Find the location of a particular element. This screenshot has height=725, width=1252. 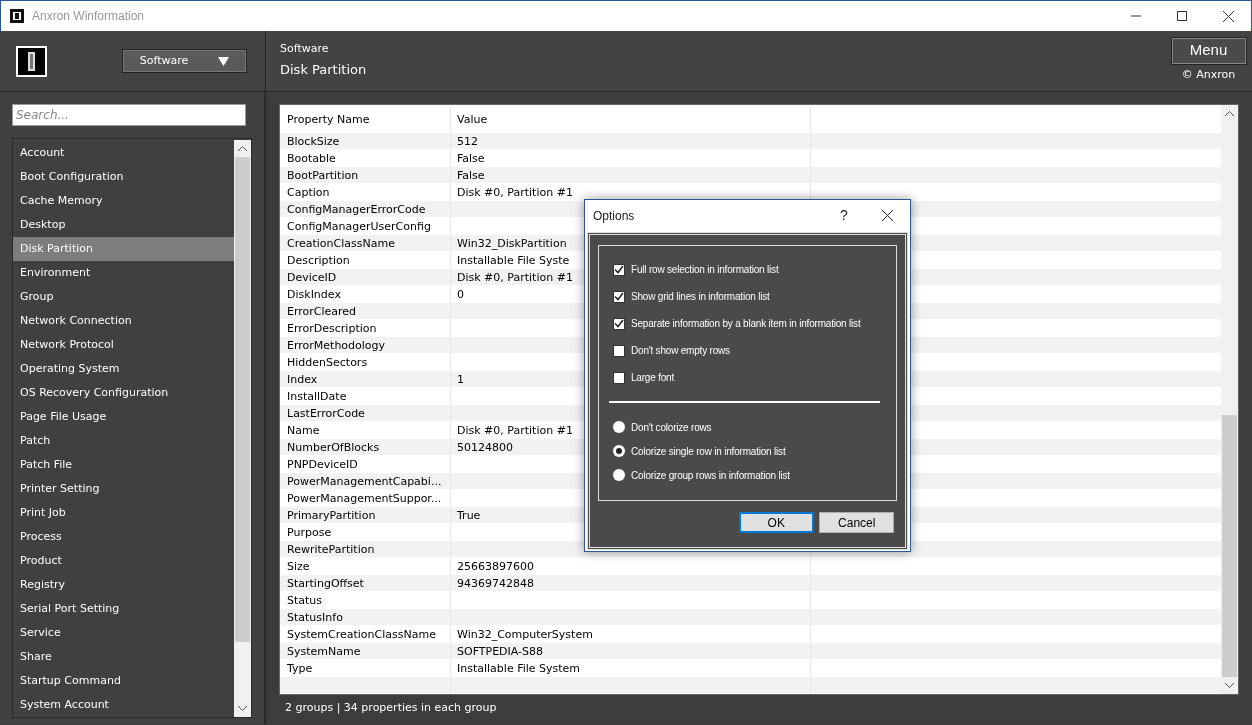

sidebar-item: Group is located at coordinates (123, 297).